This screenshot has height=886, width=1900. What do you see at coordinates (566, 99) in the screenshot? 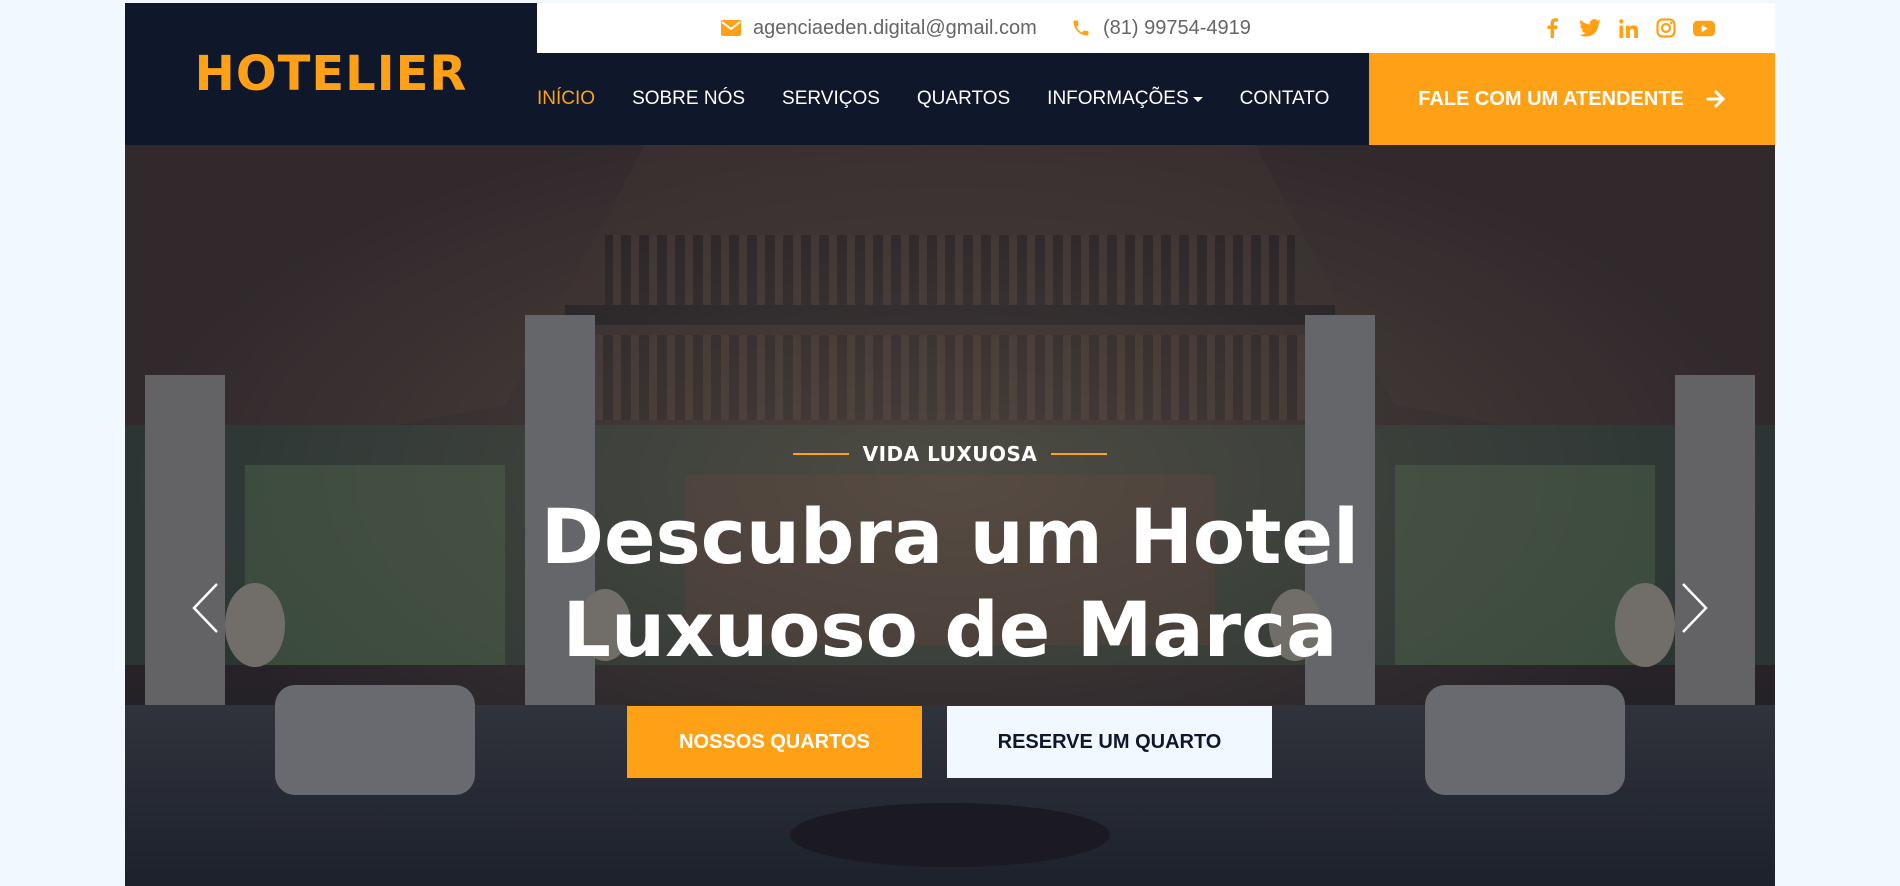
I see `nav-item-inicio: INÍCIO` at bounding box center [566, 99].